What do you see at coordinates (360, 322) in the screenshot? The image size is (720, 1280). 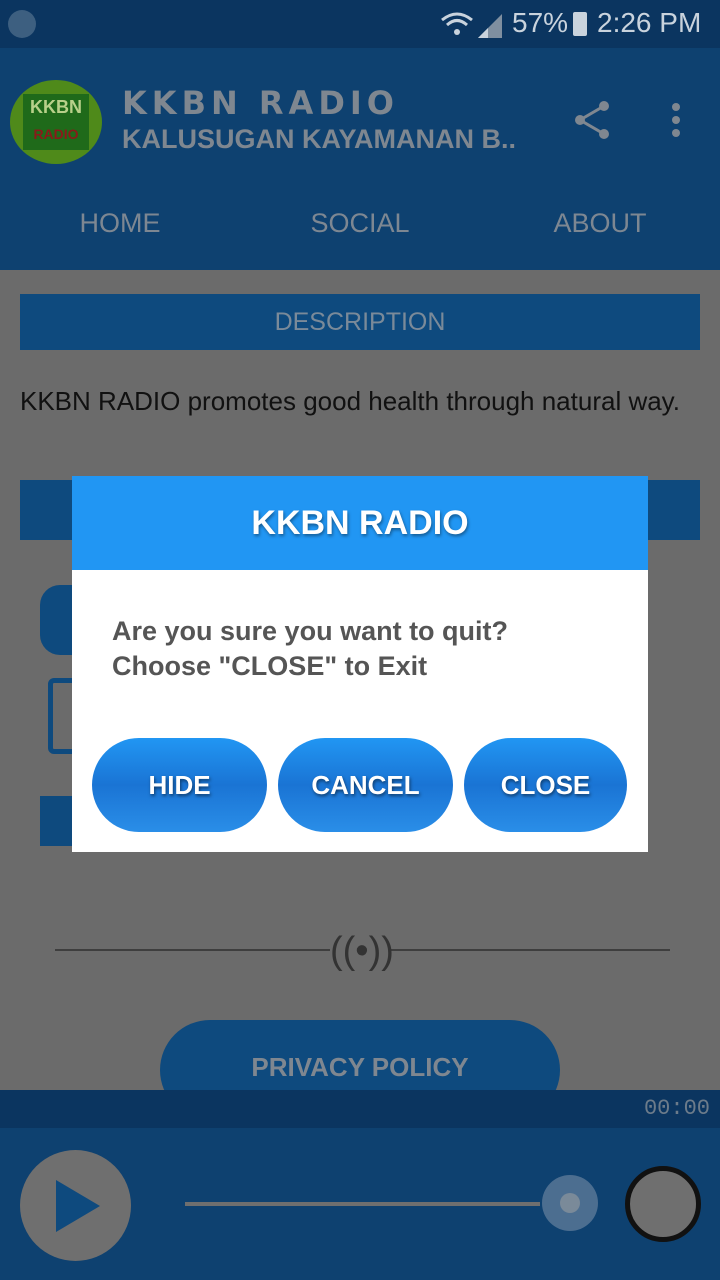 I see `description-heading: DESCRIPTION` at bounding box center [360, 322].